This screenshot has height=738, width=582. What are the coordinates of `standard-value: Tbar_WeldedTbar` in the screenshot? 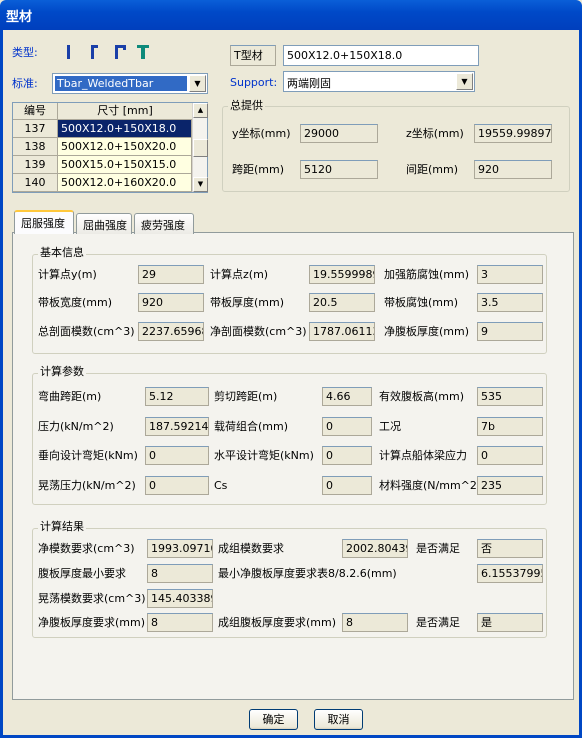 It's located at (121, 83).